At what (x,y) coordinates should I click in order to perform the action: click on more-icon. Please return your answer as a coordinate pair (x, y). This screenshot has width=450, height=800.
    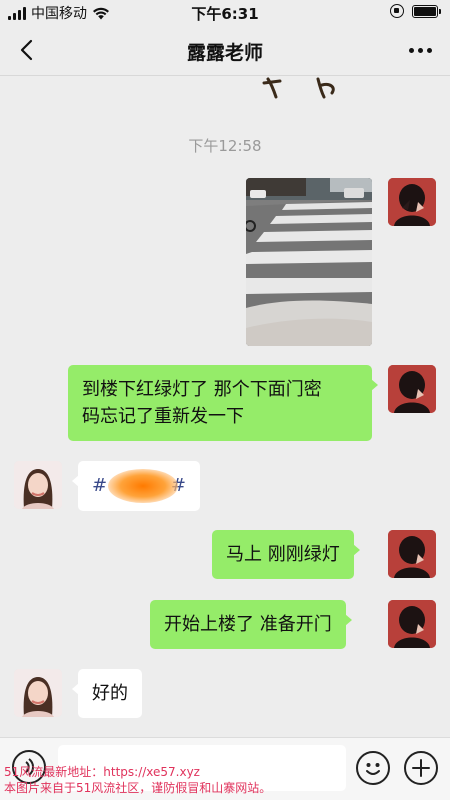
    Looking at the image, I should click on (411, 50).